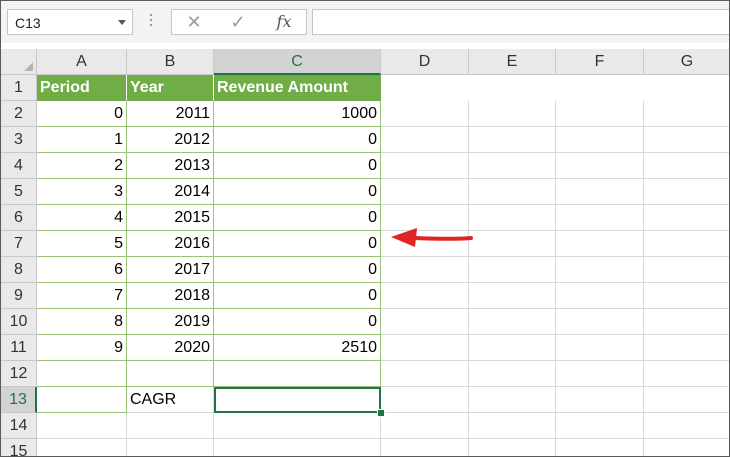 The width and height of the screenshot is (730, 457). Describe the element at coordinates (19, 244) in the screenshot. I see `row-header: 7` at that location.